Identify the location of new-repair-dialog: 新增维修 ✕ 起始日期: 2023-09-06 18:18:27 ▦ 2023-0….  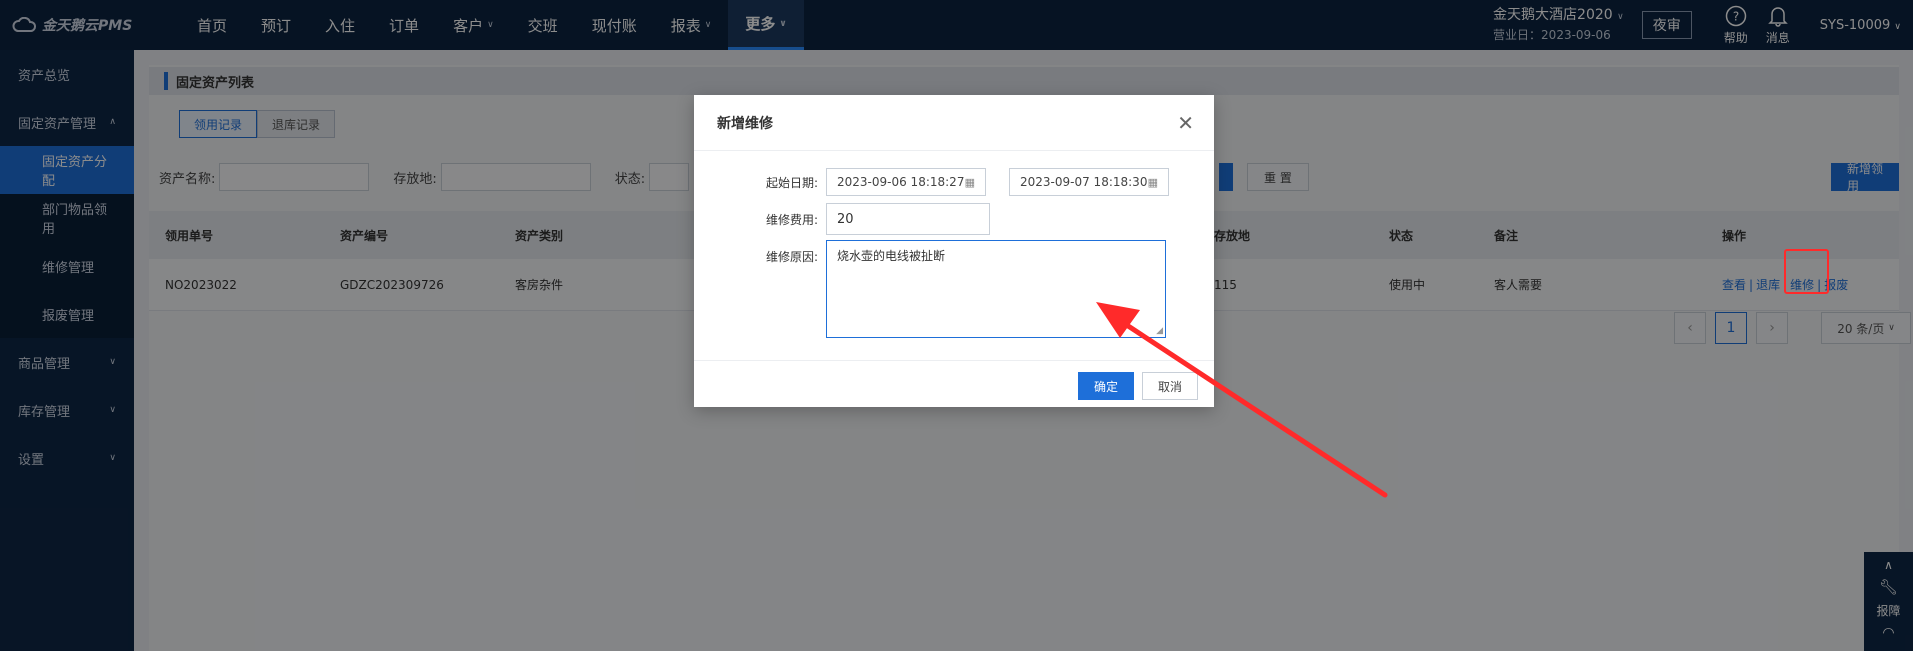
(954, 251).